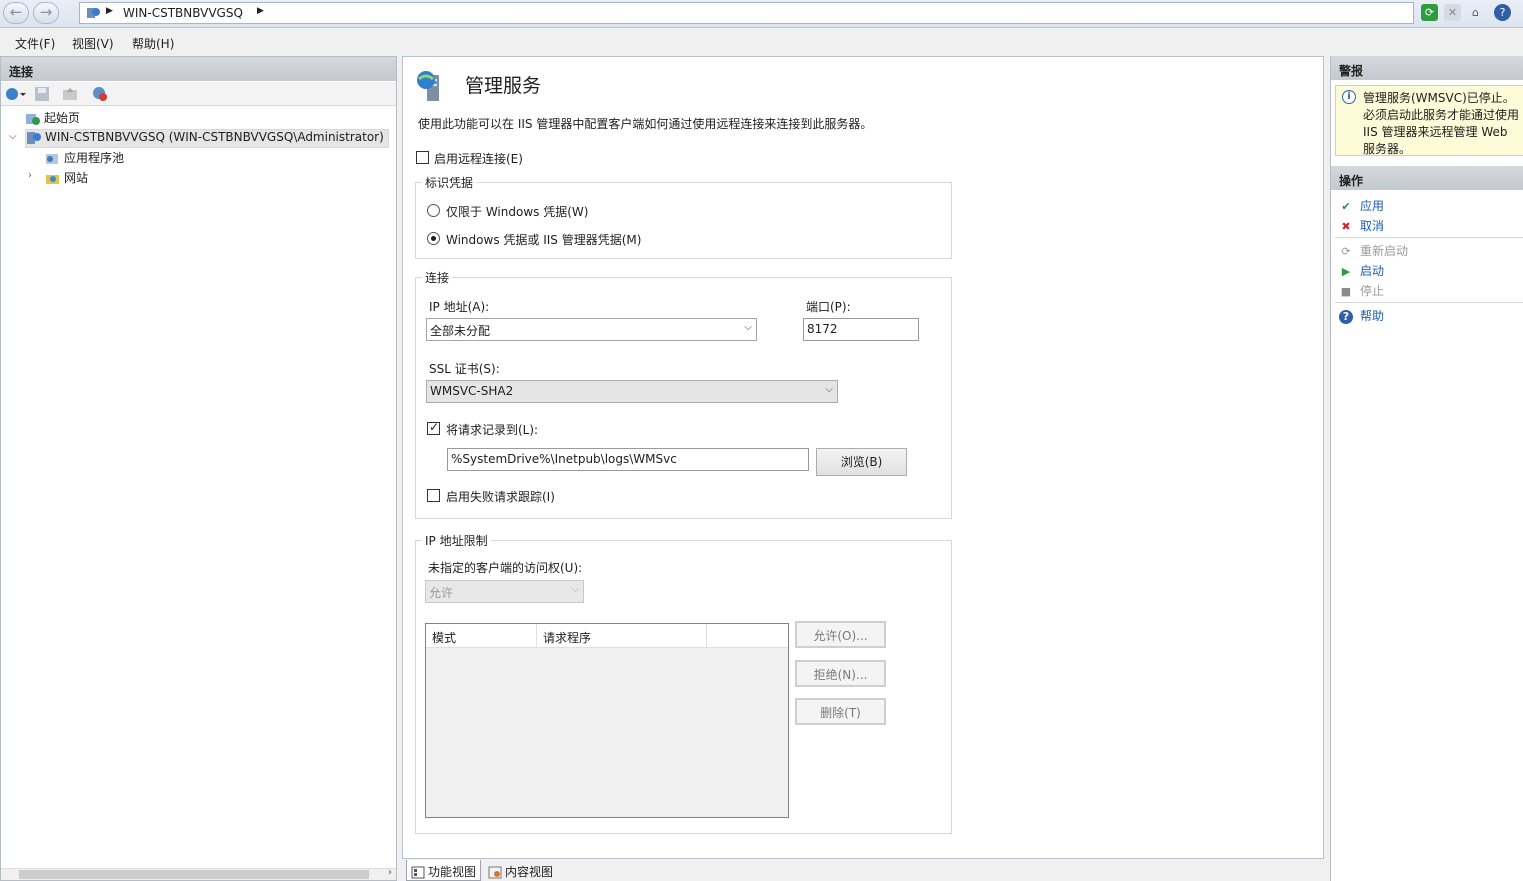 This screenshot has width=1523, height=881. Describe the element at coordinates (1349, 97) in the screenshot. I see `info-icon: i` at that location.